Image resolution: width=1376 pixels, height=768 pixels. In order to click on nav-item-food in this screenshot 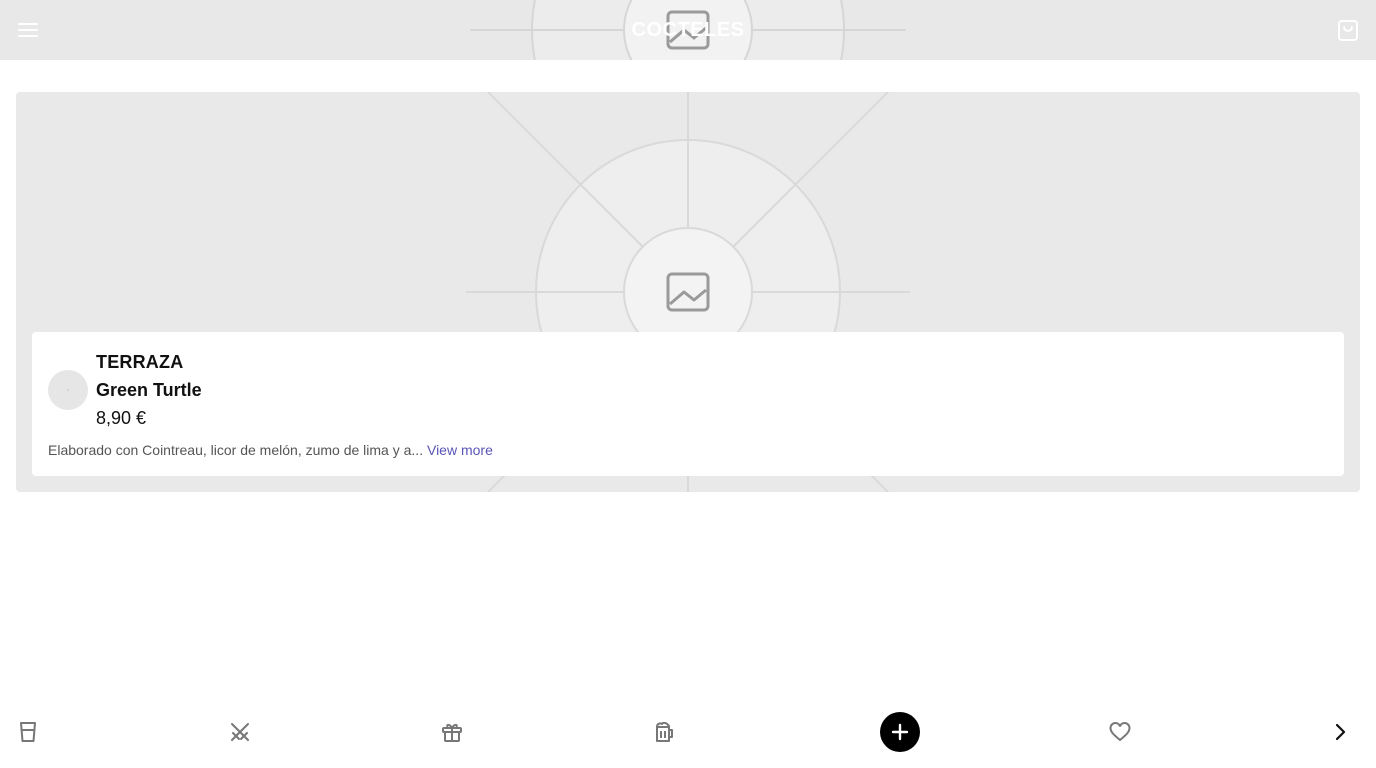, I will do `click(240, 732)`.